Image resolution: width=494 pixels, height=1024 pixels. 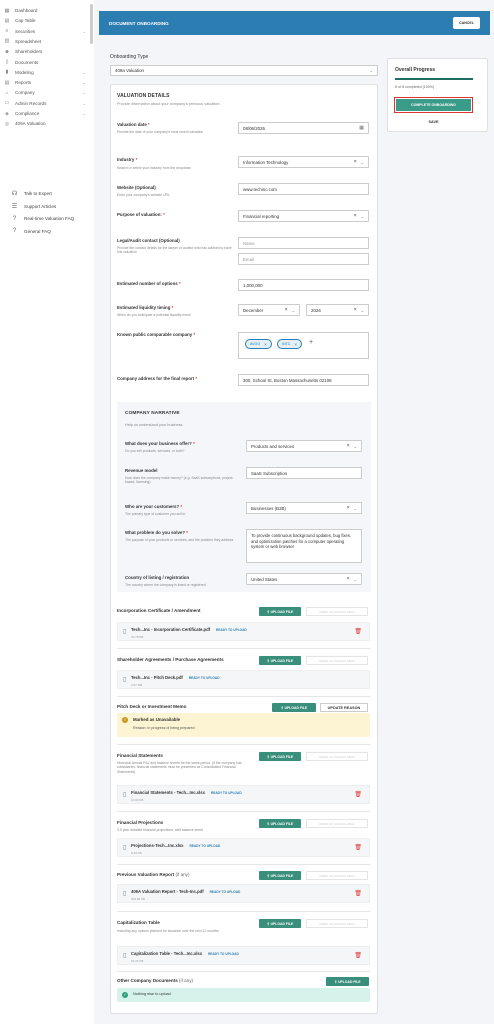 I want to click on progress-text: 8 of 8 completed (100%), so click(x=415, y=87).